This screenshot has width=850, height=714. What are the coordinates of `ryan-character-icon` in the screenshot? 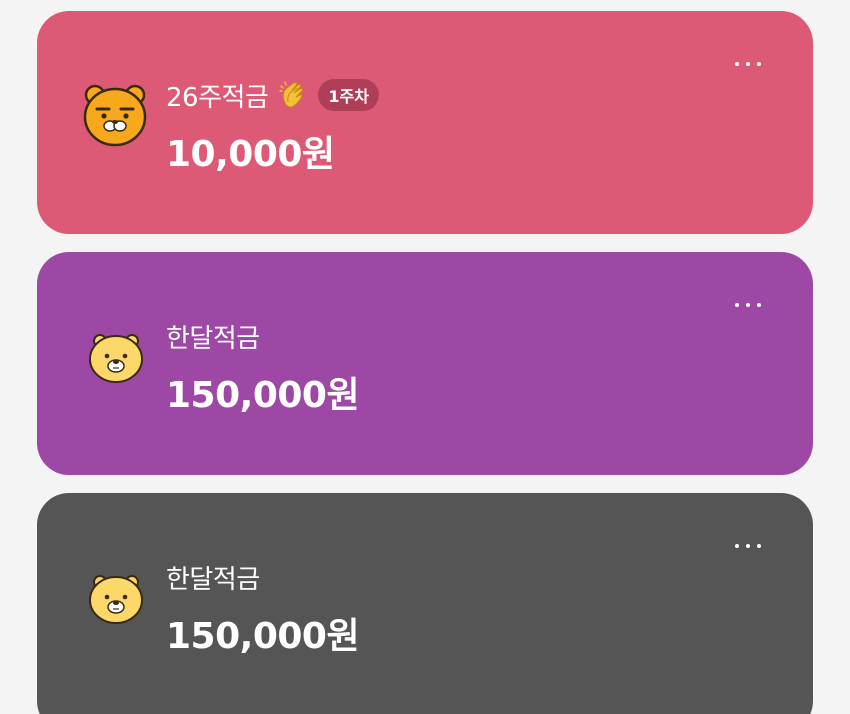 It's located at (115, 115).